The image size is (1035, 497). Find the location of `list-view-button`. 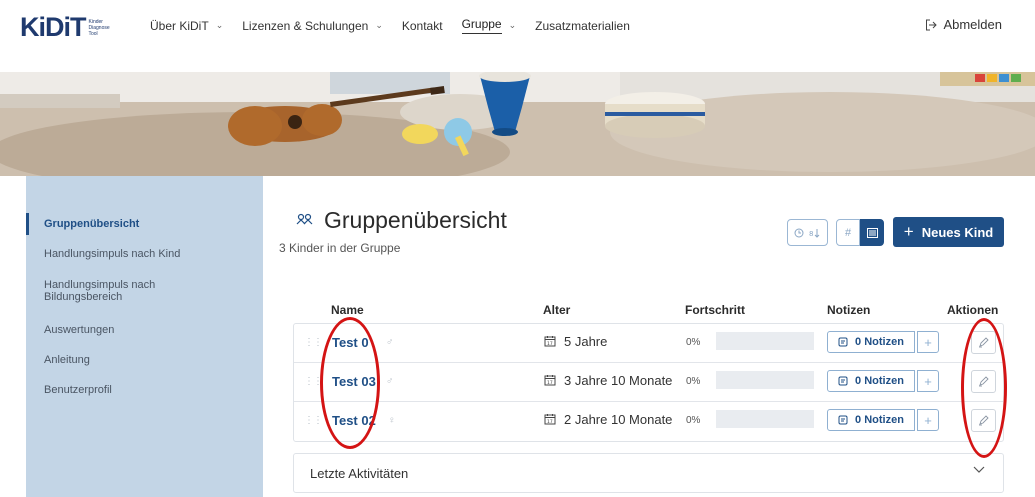

list-view-button is located at coordinates (872, 232).